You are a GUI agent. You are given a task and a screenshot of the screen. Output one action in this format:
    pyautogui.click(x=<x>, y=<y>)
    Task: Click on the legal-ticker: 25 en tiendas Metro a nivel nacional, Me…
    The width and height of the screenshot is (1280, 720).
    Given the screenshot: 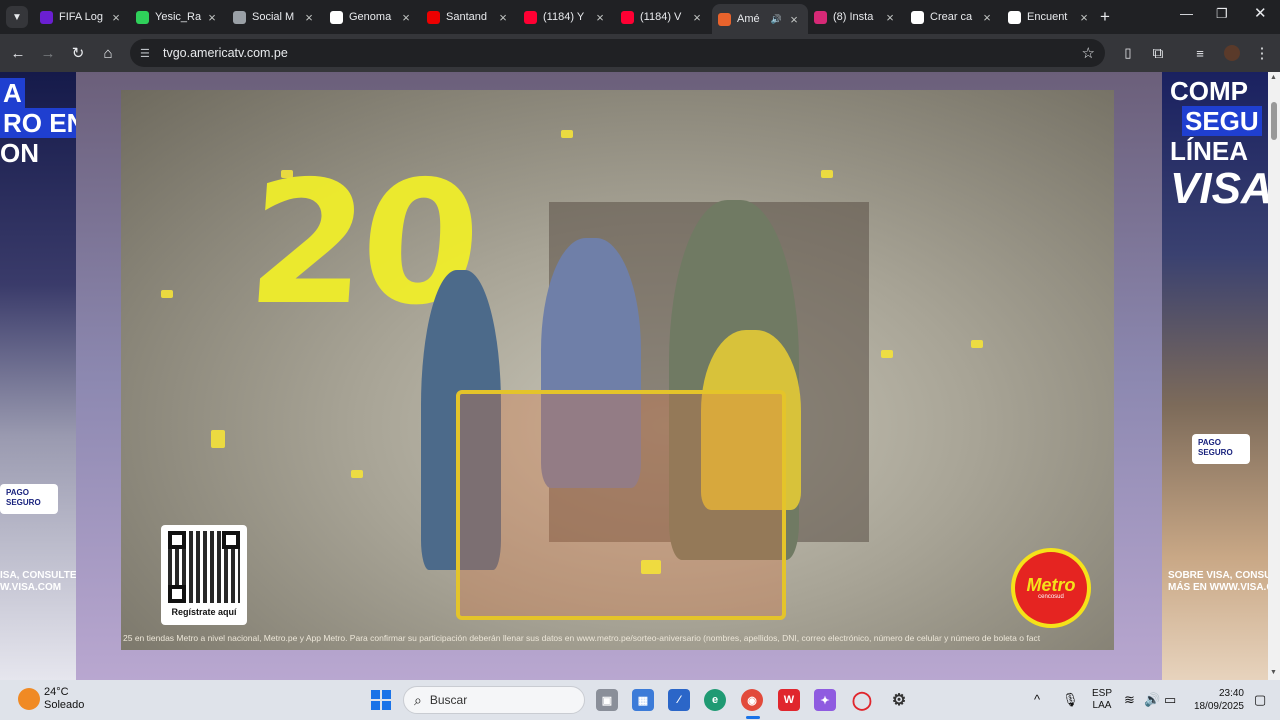 What is the action you would take?
    pyautogui.click(x=582, y=638)
    